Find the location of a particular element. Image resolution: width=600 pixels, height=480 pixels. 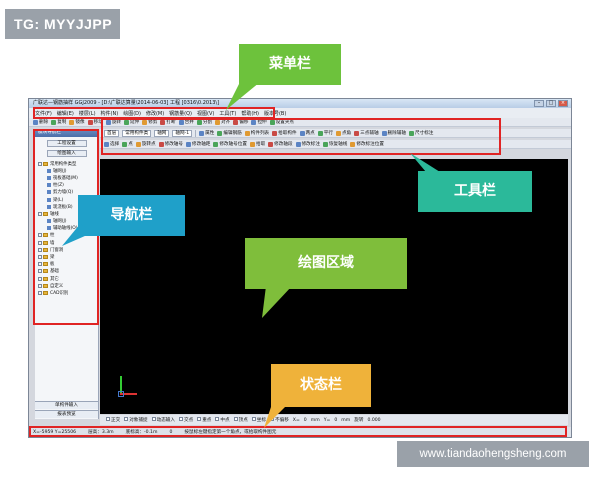

close-icon: × is located at coordinates (563, 103).